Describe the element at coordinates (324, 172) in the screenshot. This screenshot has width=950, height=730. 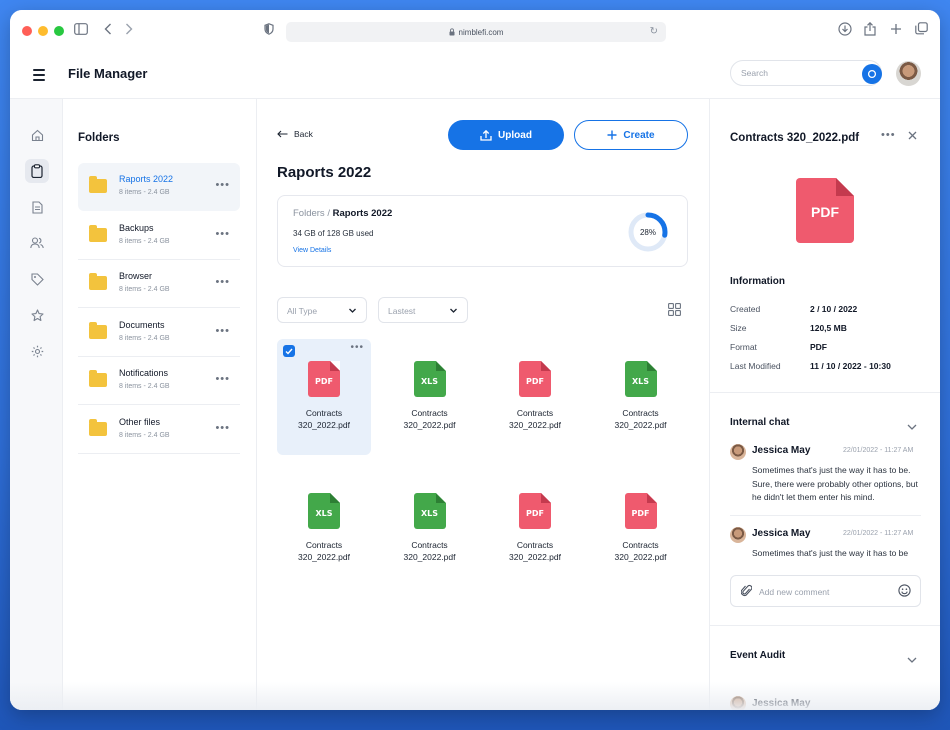
I see `page-title: Raports 2022` at that location.